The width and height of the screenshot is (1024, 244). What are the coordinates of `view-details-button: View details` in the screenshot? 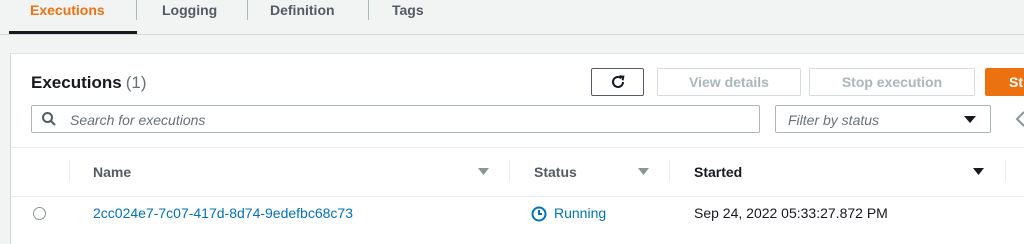 It's located at (729, 82).